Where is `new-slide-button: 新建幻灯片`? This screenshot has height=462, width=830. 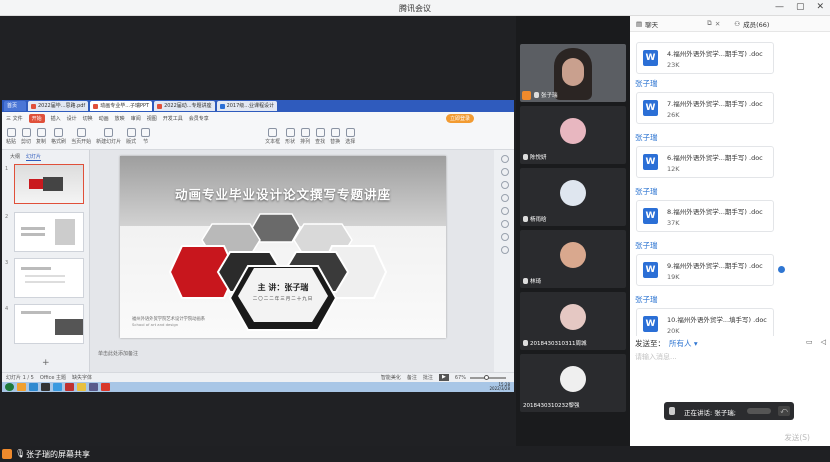
new-slide-button: 新建幻灯片 is located at coordinates (108, 136).